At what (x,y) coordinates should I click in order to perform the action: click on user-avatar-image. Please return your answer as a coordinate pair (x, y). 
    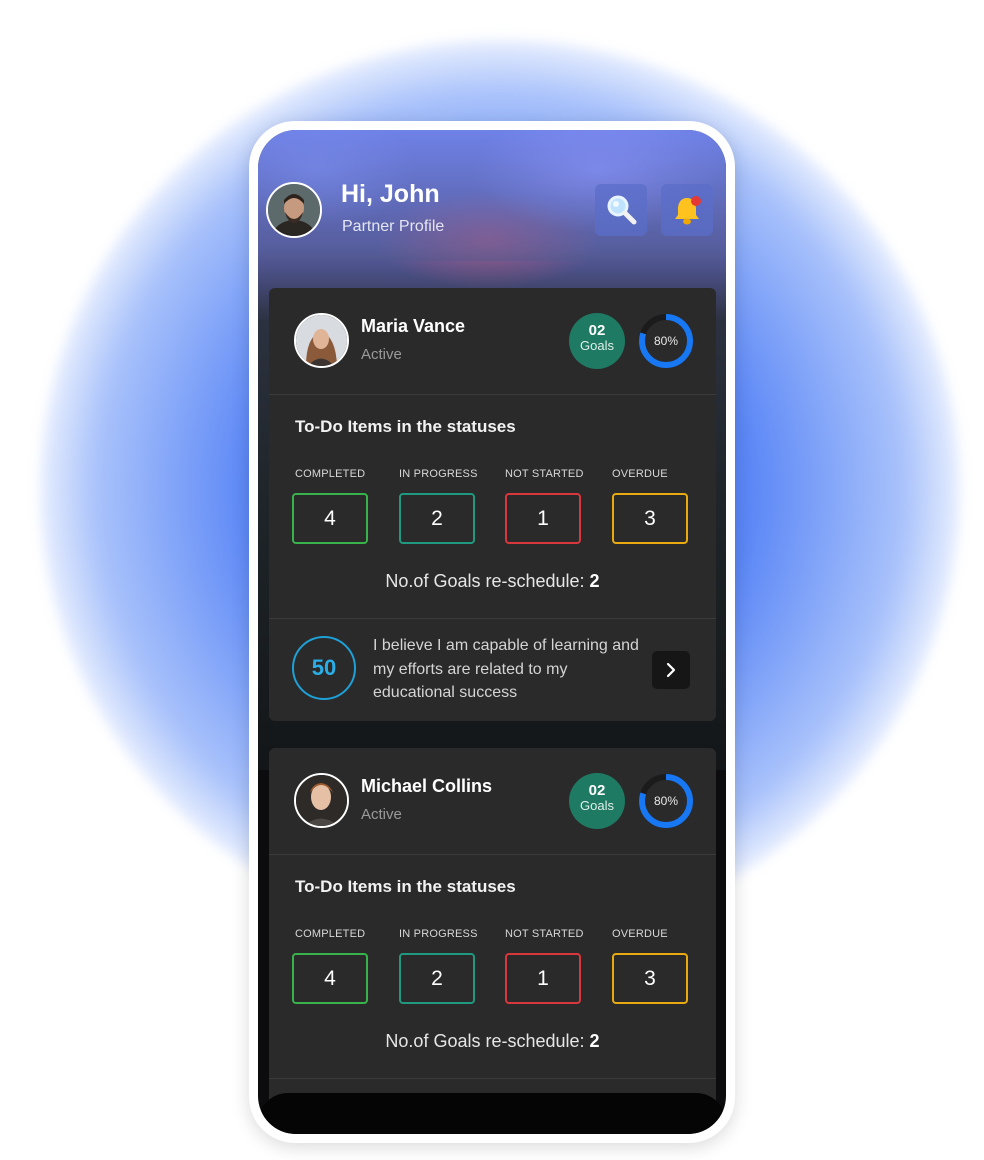
    Looking at the image, I should click on (294, 210).